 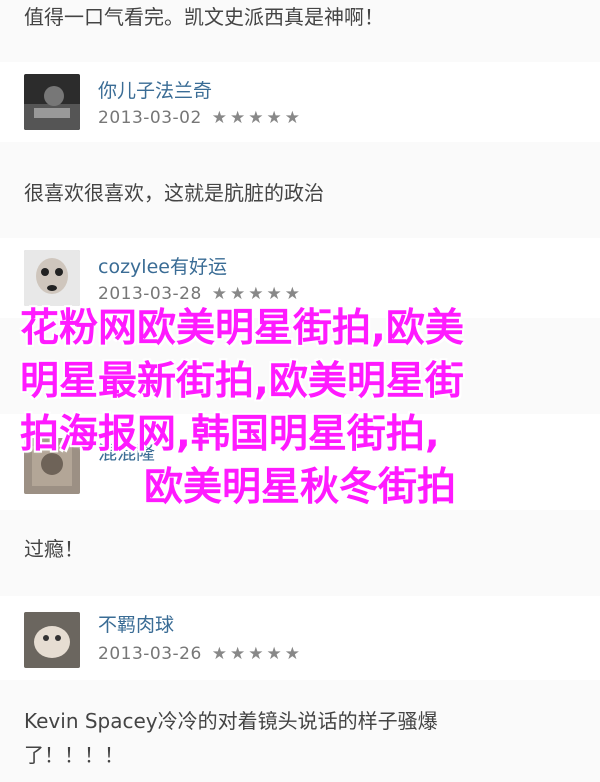 I want to click on comment-card: 过瘾！, so click(x=300, y=553).